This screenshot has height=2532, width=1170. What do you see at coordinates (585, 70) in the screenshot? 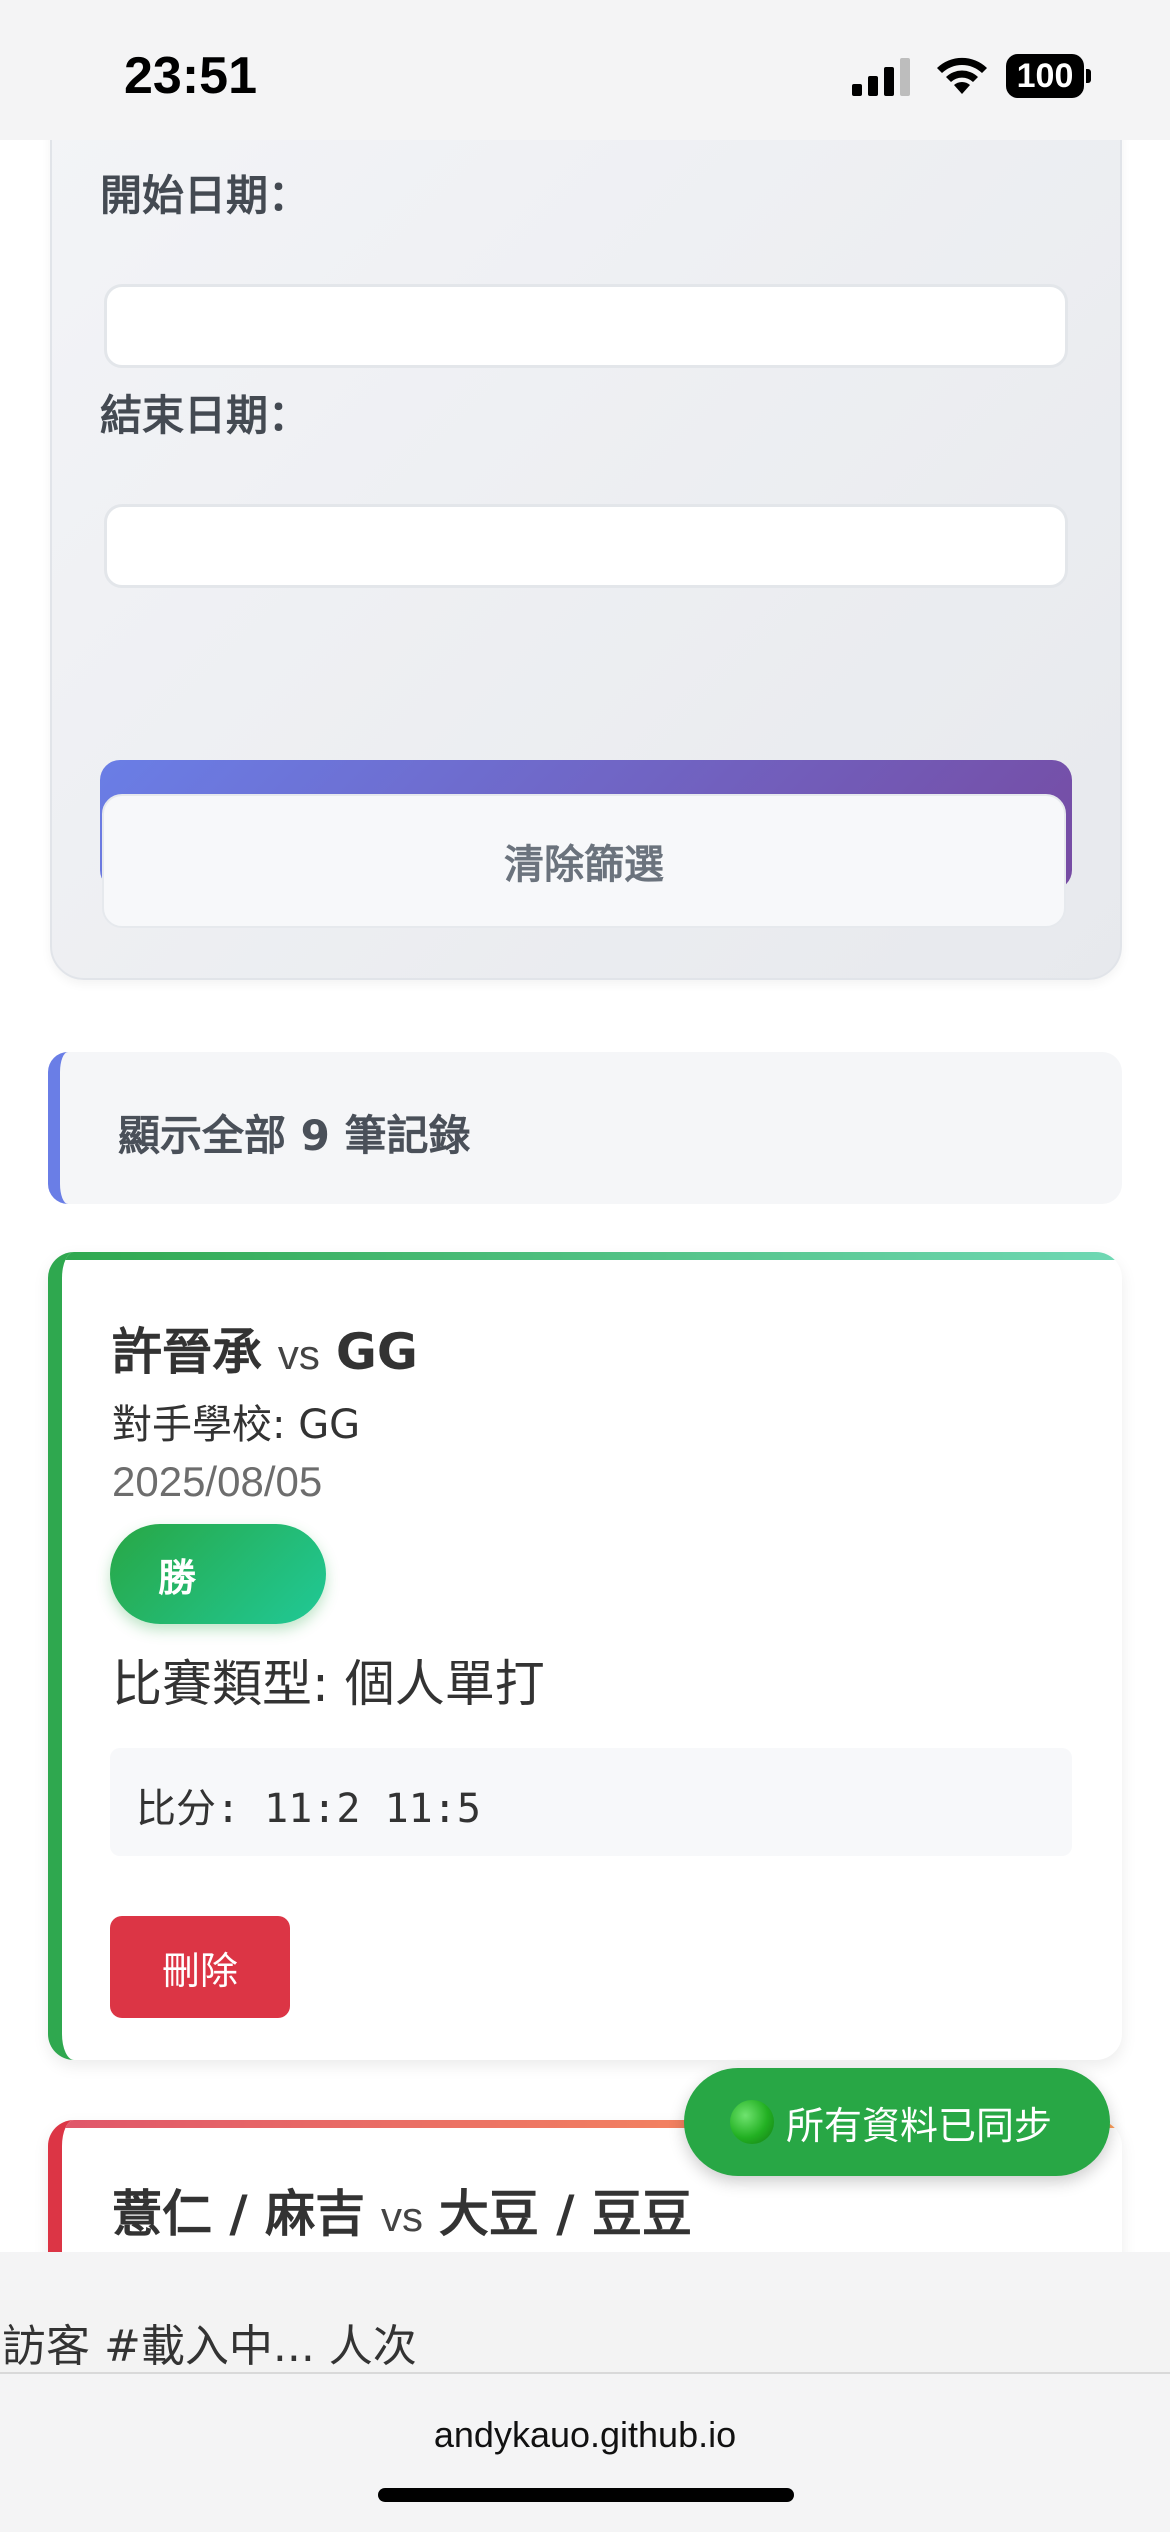
I see `status-bar: 23:51 100` at bounding box center [585, 70].